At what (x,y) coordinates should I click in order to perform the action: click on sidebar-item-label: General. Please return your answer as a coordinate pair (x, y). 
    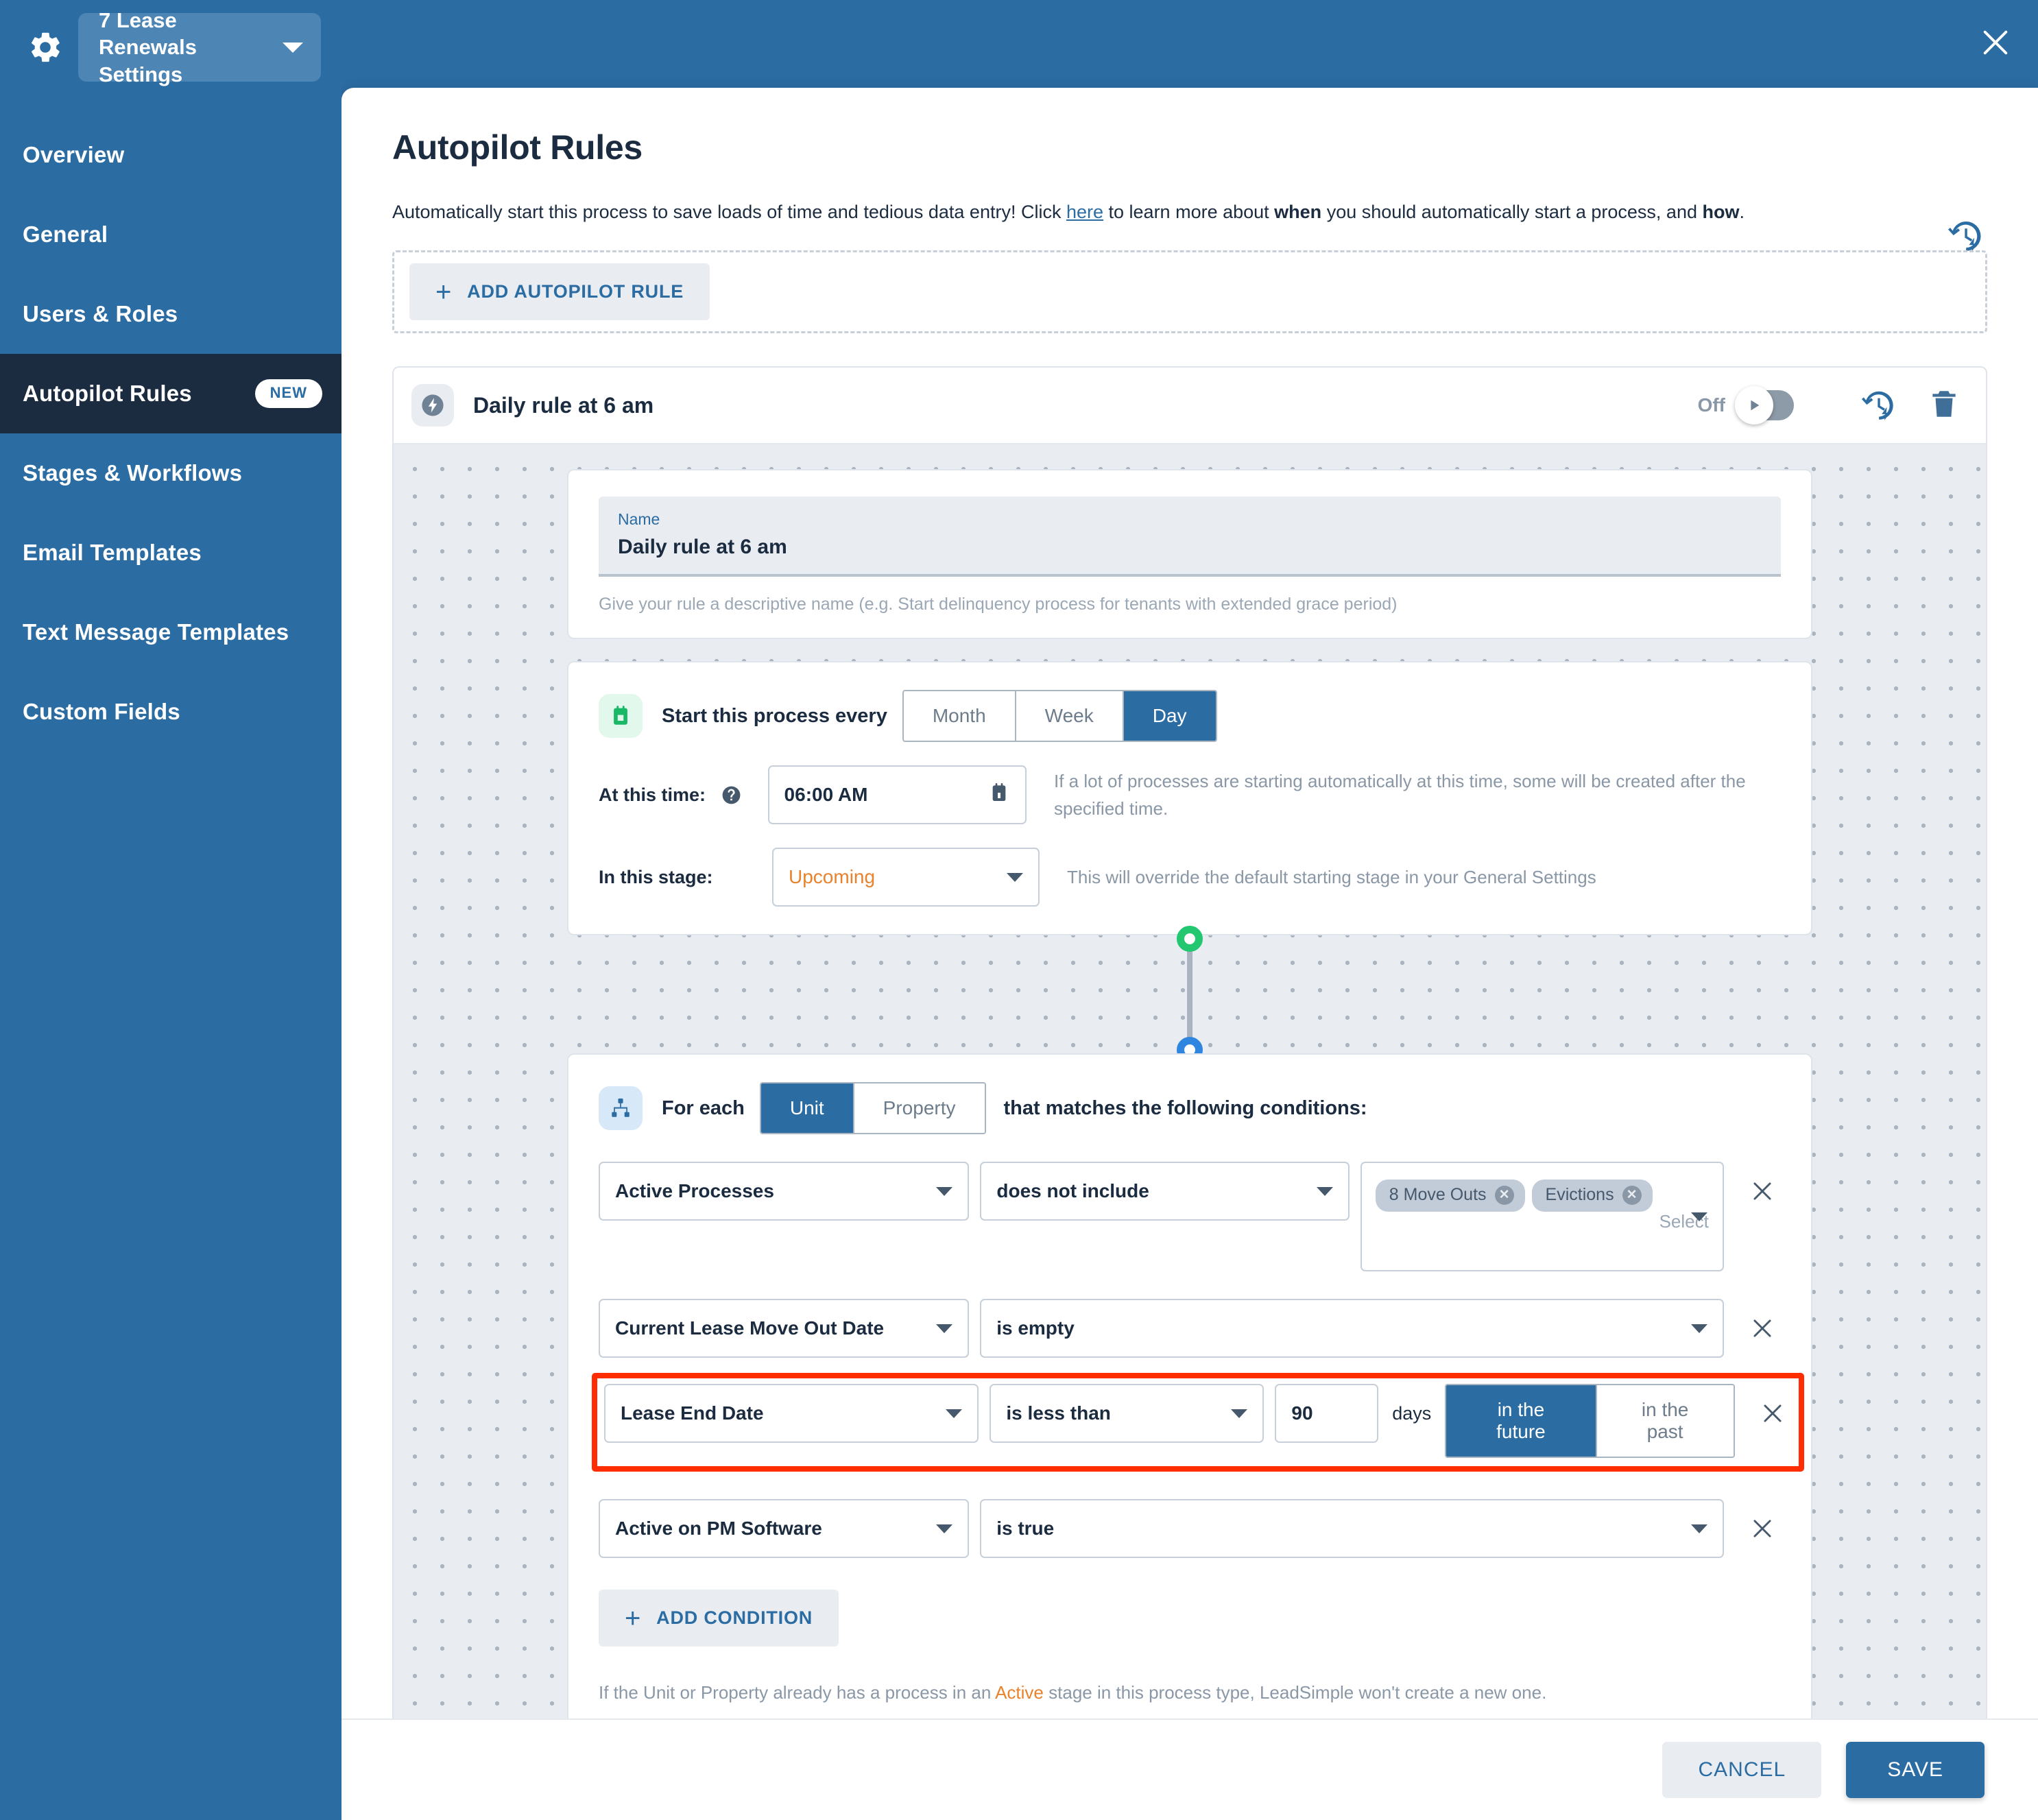
    Looking at the image, I should click on (66, 234).